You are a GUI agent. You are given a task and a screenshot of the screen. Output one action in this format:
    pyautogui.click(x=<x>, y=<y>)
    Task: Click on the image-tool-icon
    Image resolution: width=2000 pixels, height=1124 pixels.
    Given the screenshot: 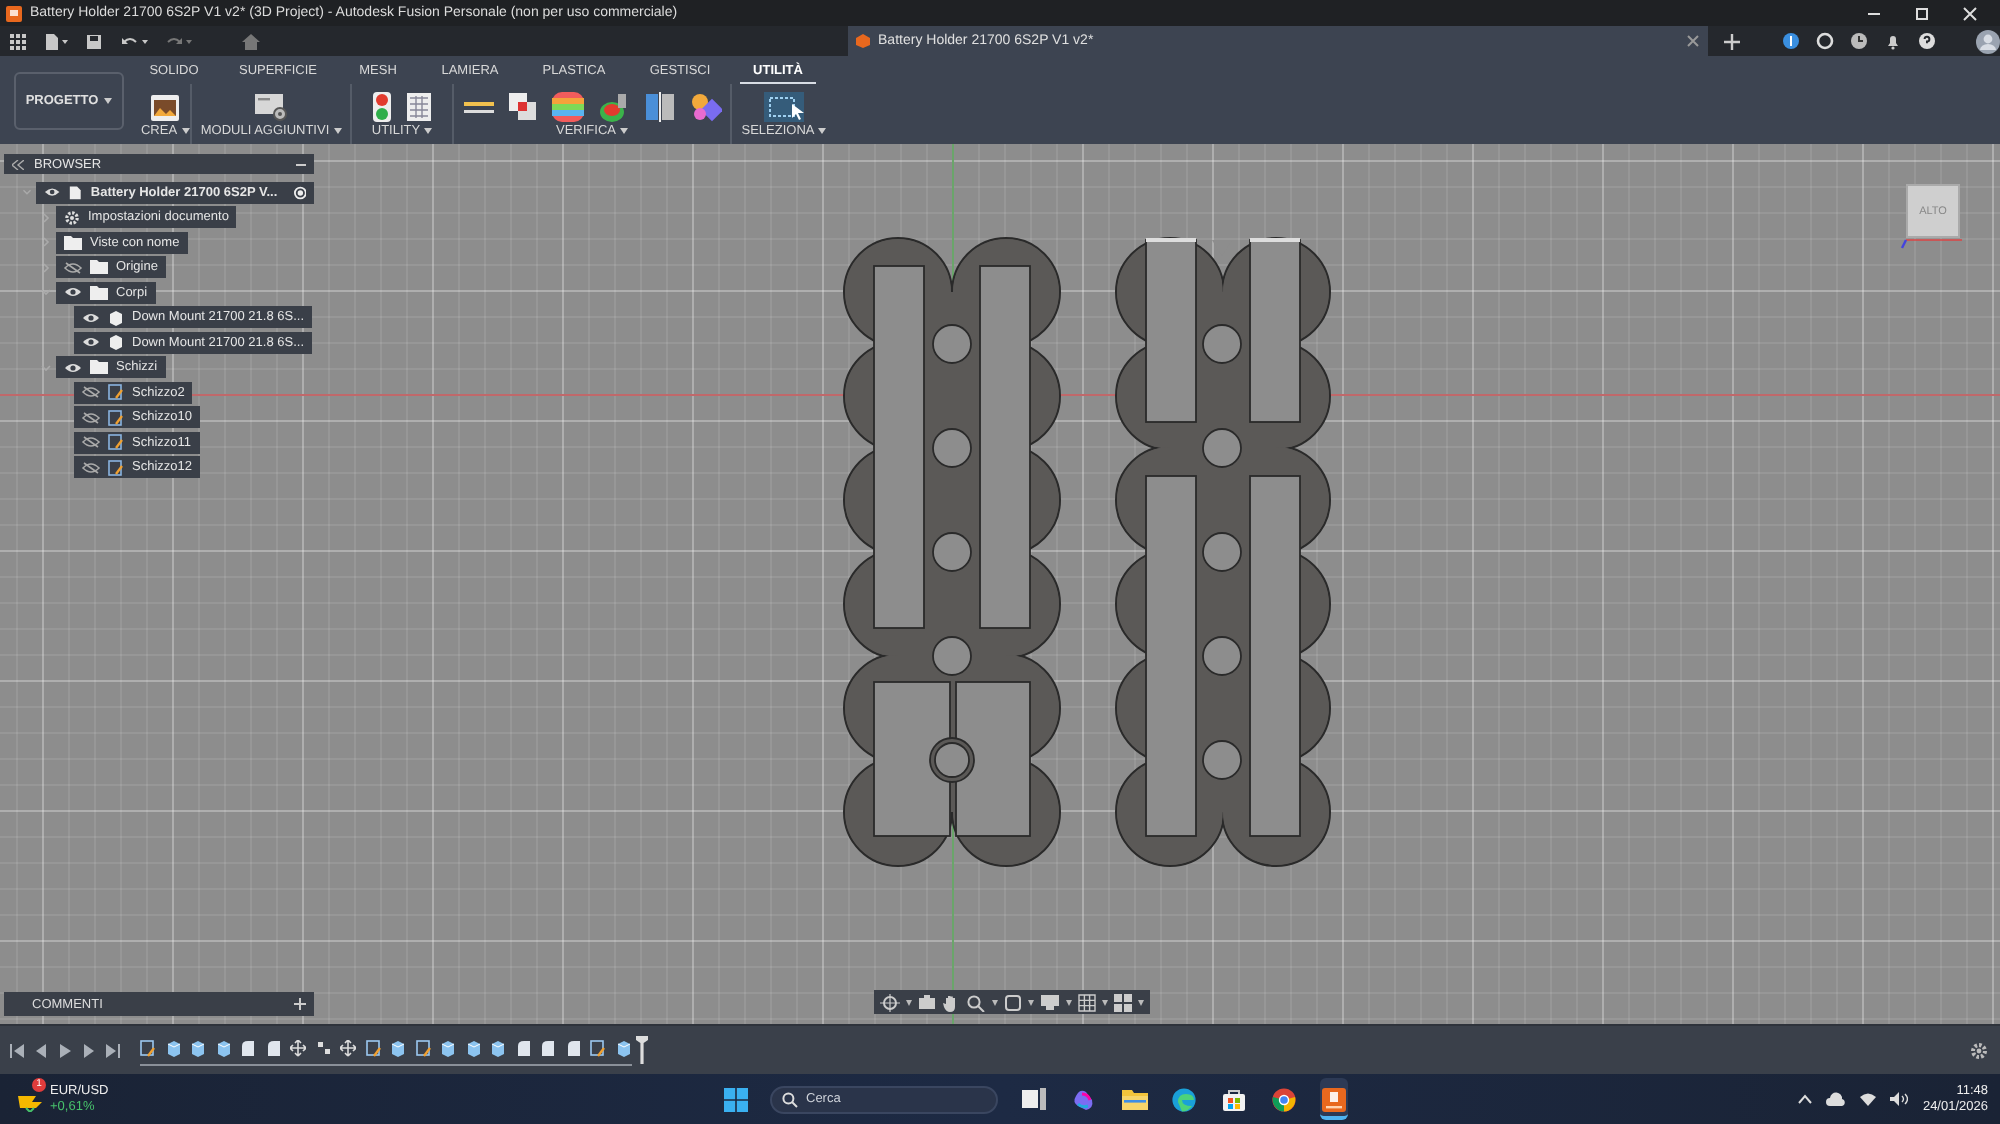 What is the action you would take?
    pyautogui.click(x=165, y=107)
    